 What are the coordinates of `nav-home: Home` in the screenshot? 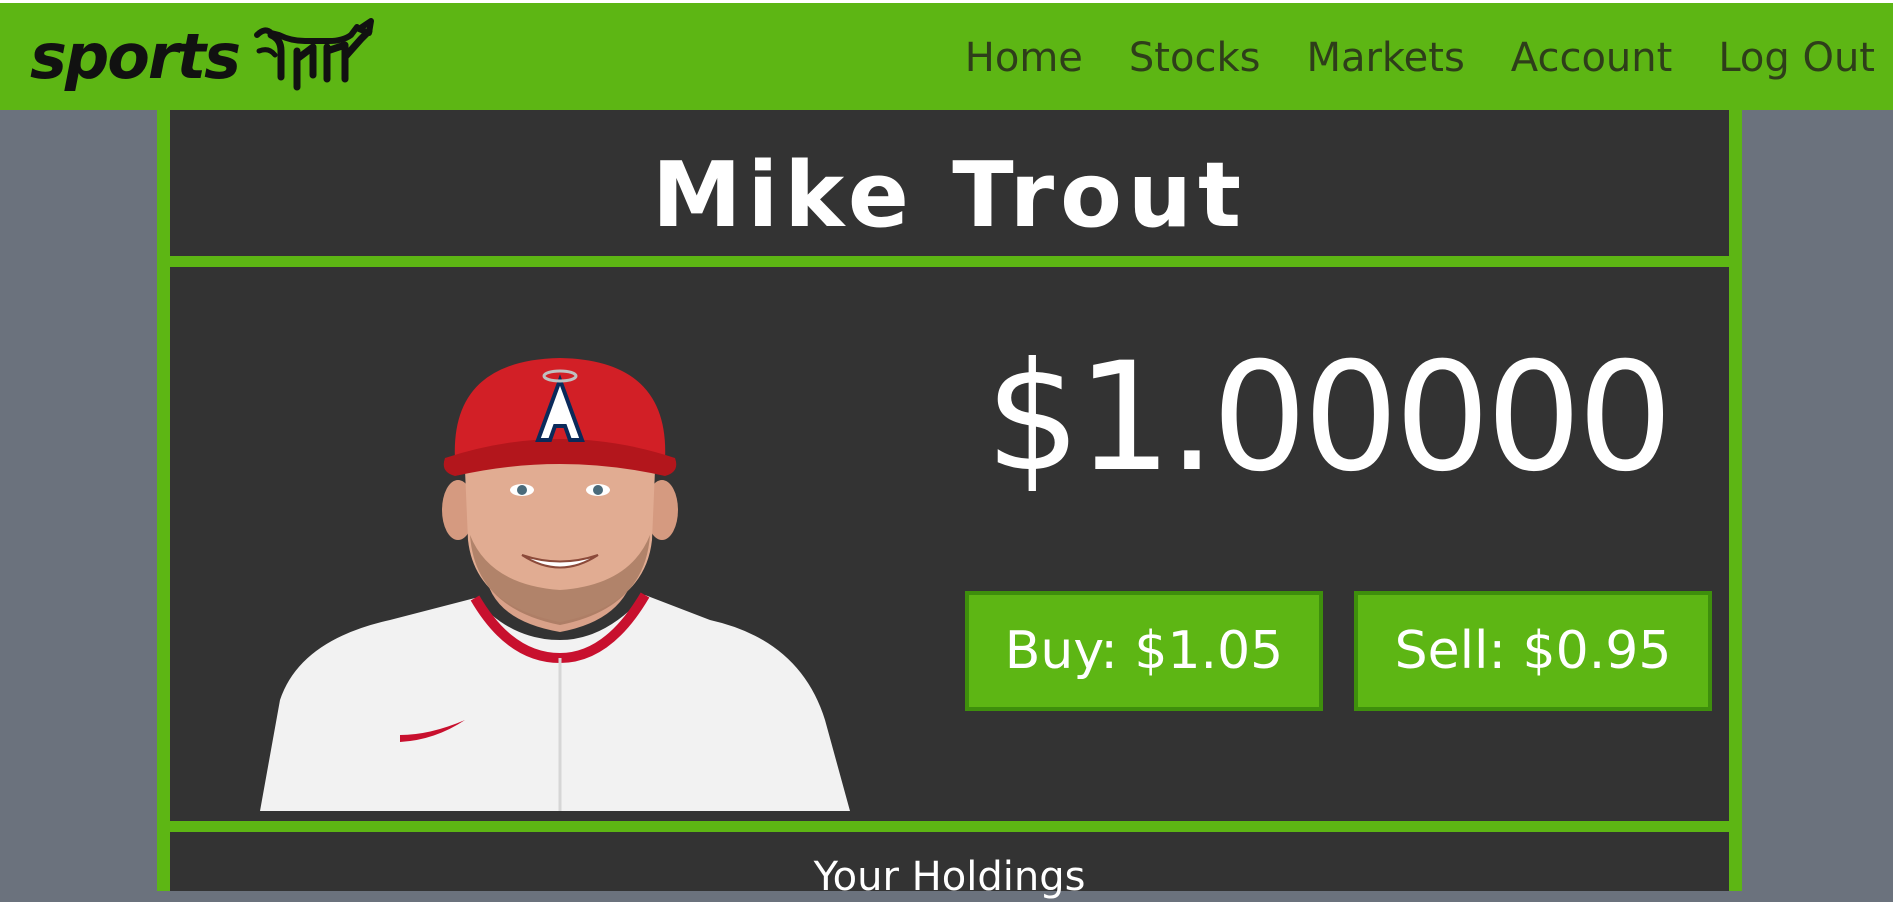 It's located at (1024, 58).